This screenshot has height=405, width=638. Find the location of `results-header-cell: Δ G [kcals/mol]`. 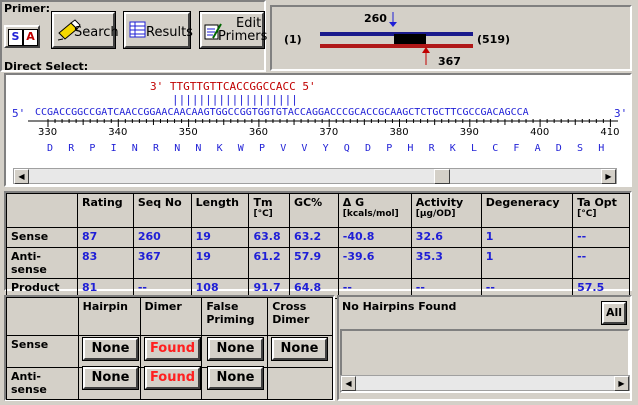

results-header-cell: Δ G [kcals/mol] is located at coordinates (374, 210).